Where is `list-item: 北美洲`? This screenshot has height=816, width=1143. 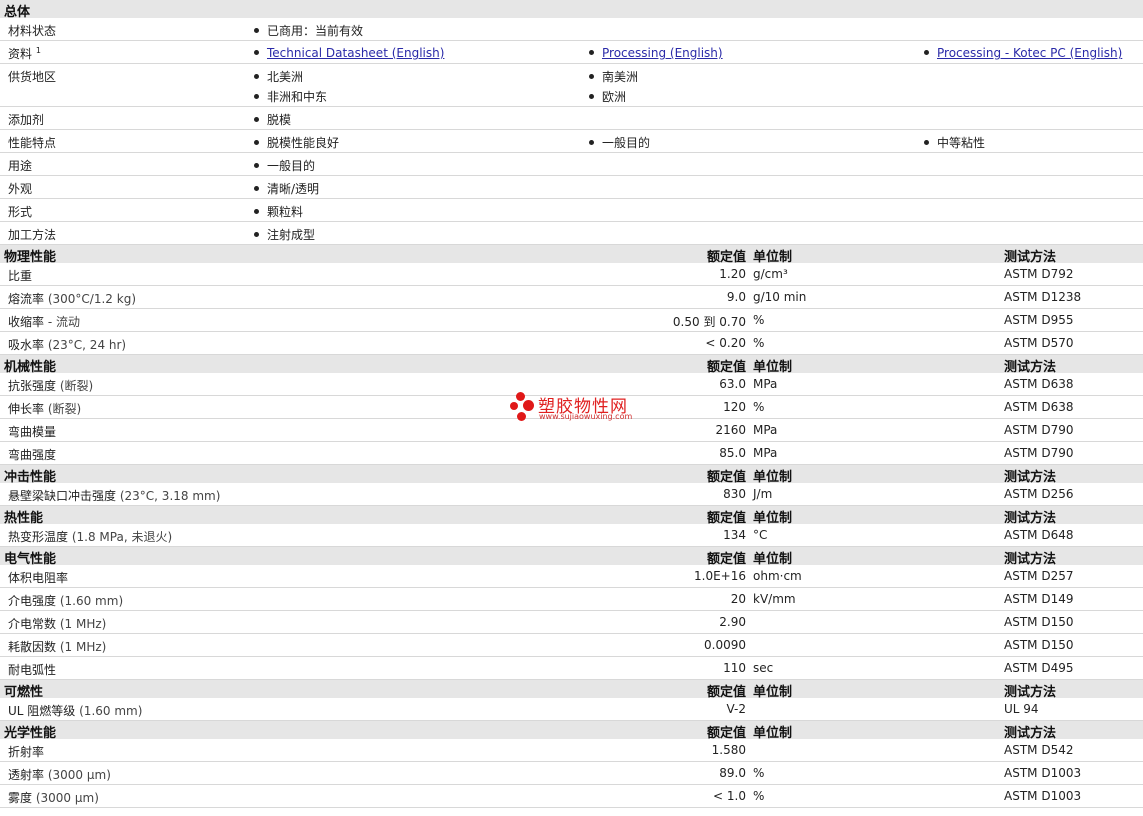 list-item: 北美洲 is located at coordinates (278, 76).